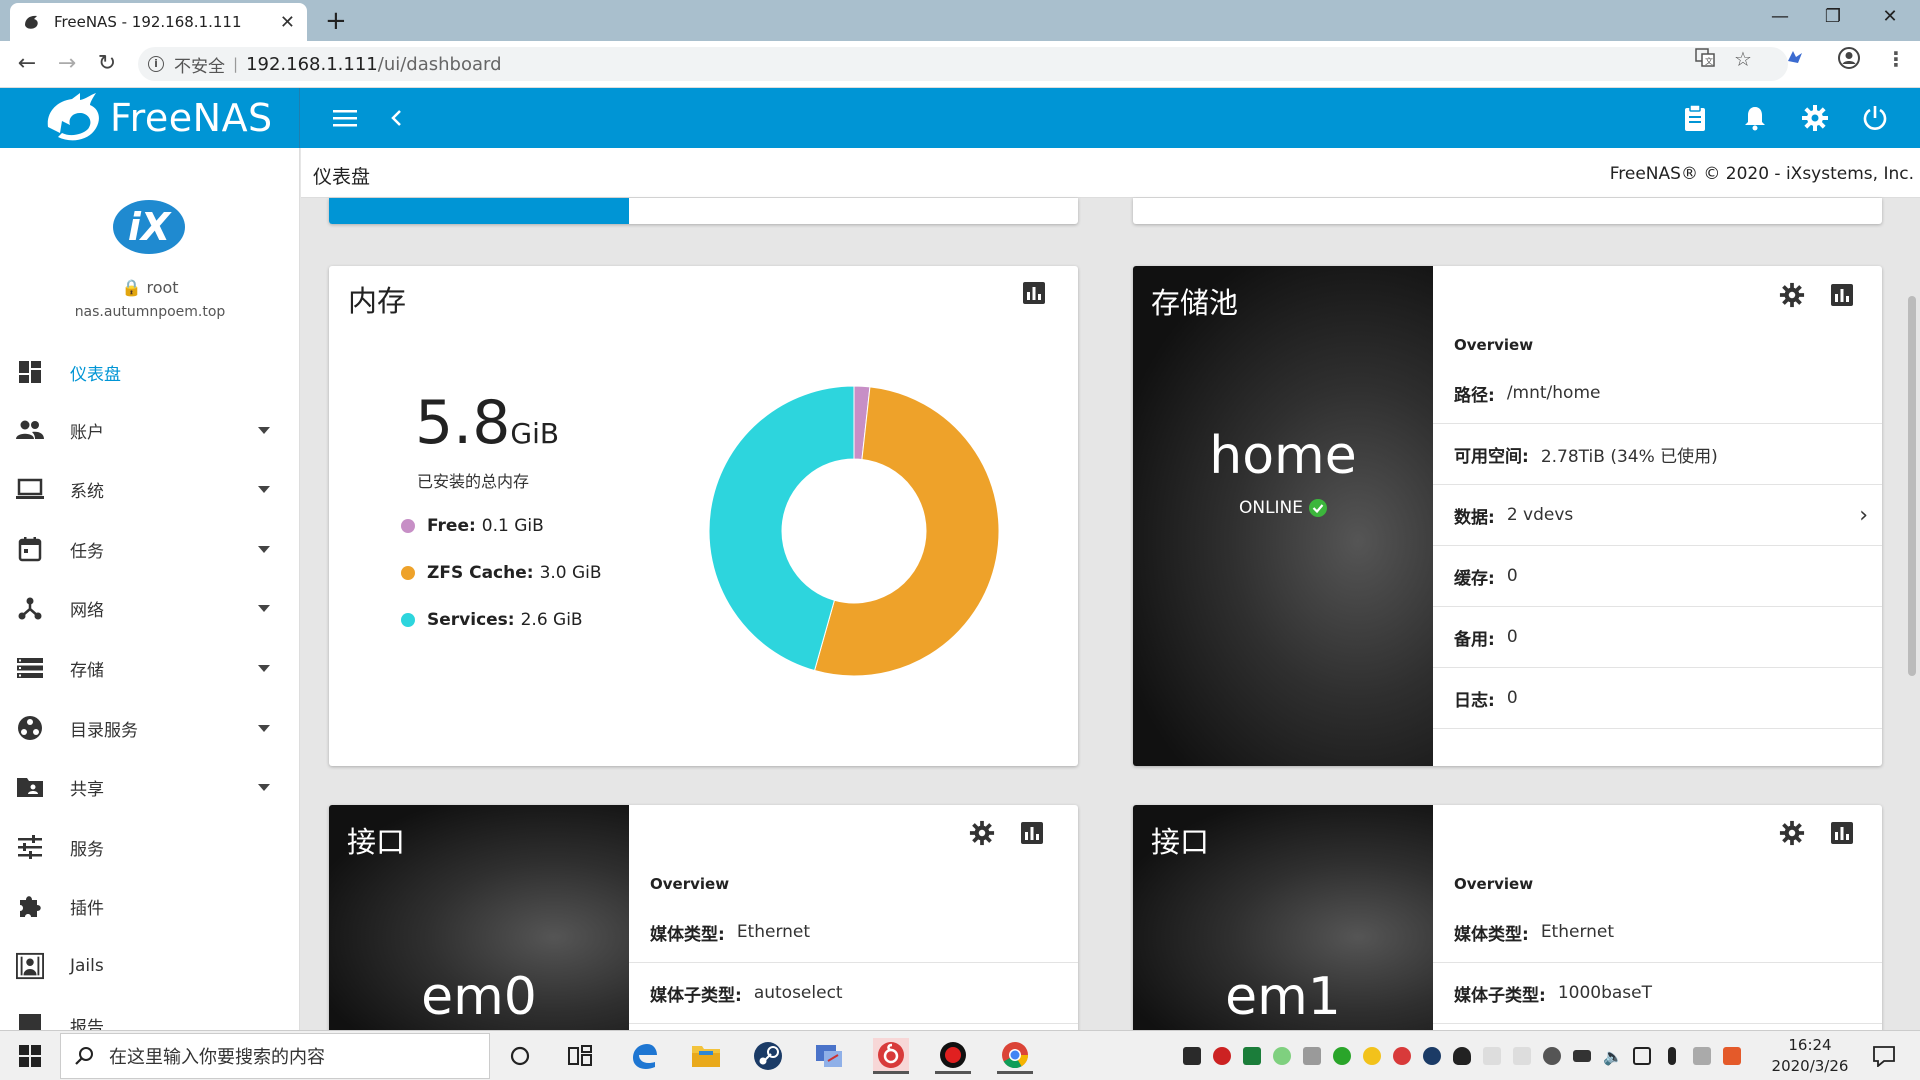 This screenshot has height=1080, width=1920. I want to click on expand-caret-icon, so click(264, 489).